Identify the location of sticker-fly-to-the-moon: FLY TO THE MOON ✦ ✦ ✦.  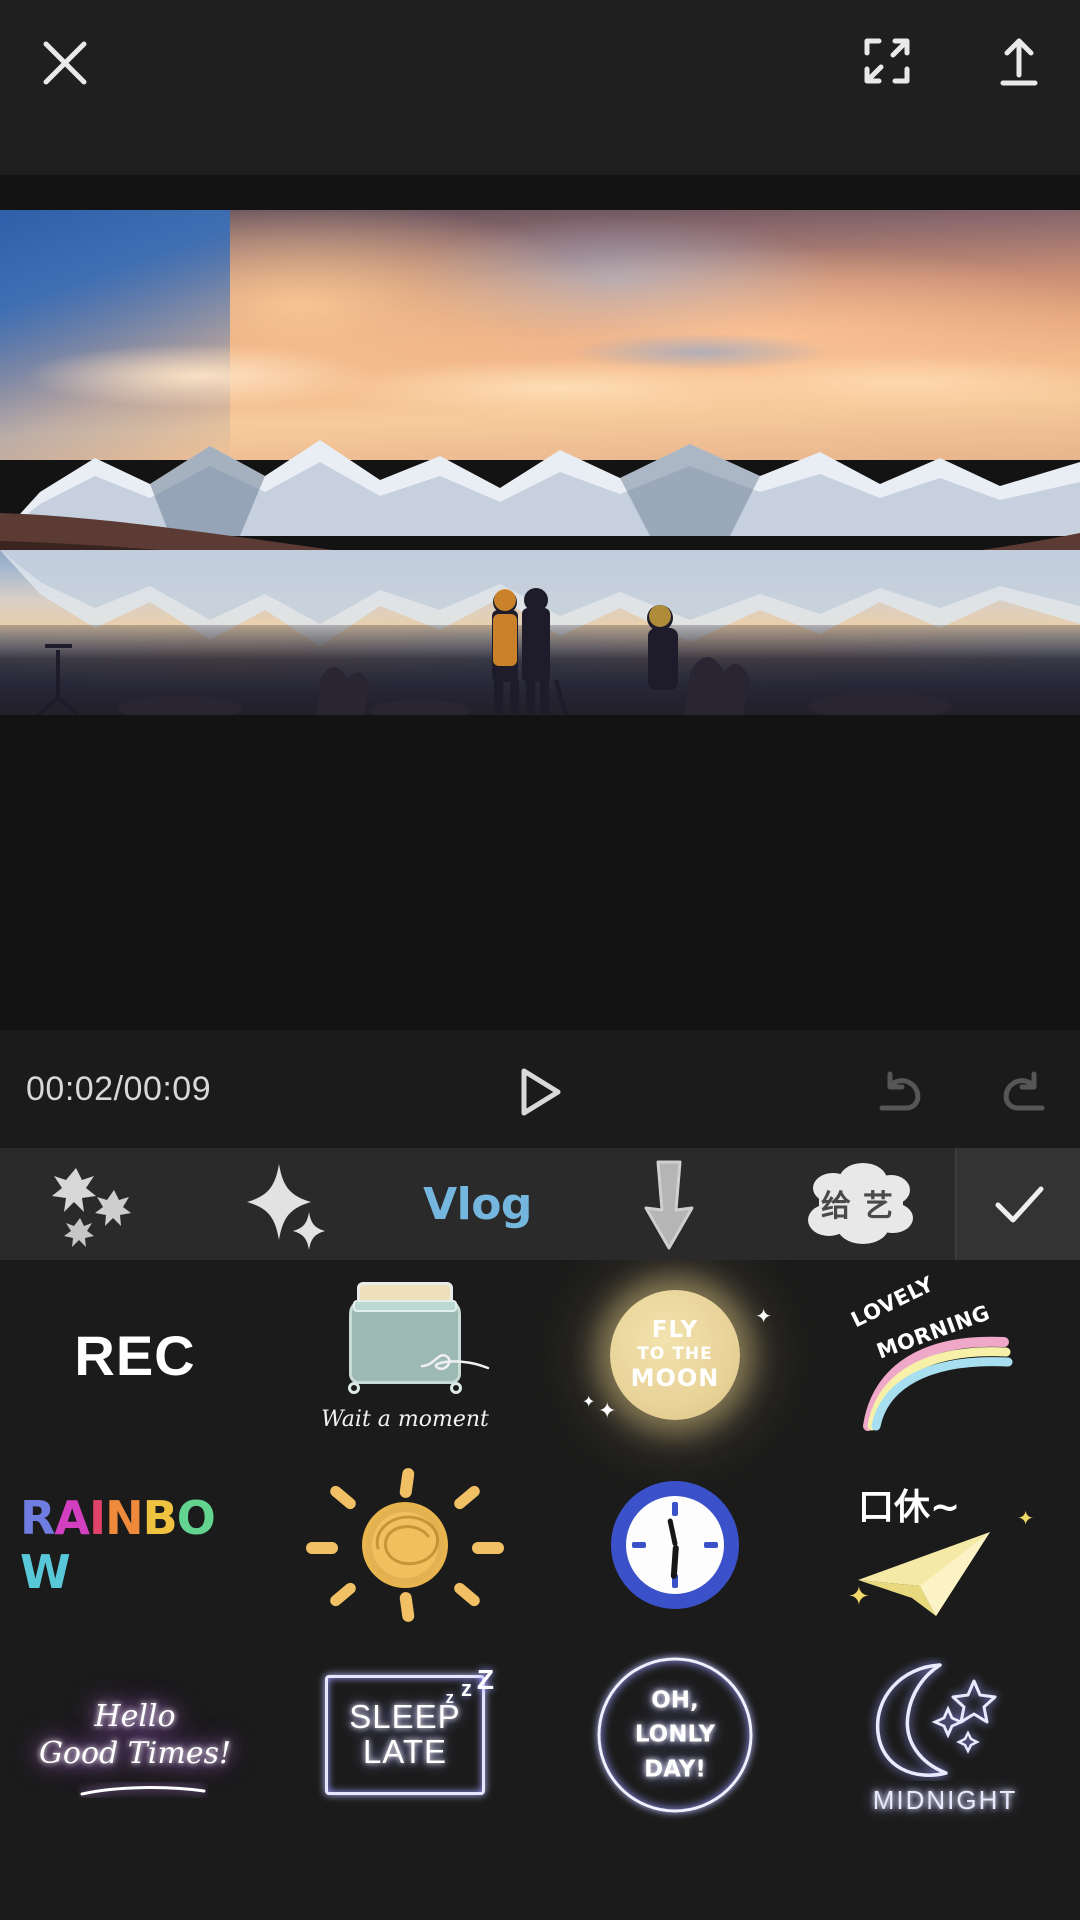
(675, 1355).